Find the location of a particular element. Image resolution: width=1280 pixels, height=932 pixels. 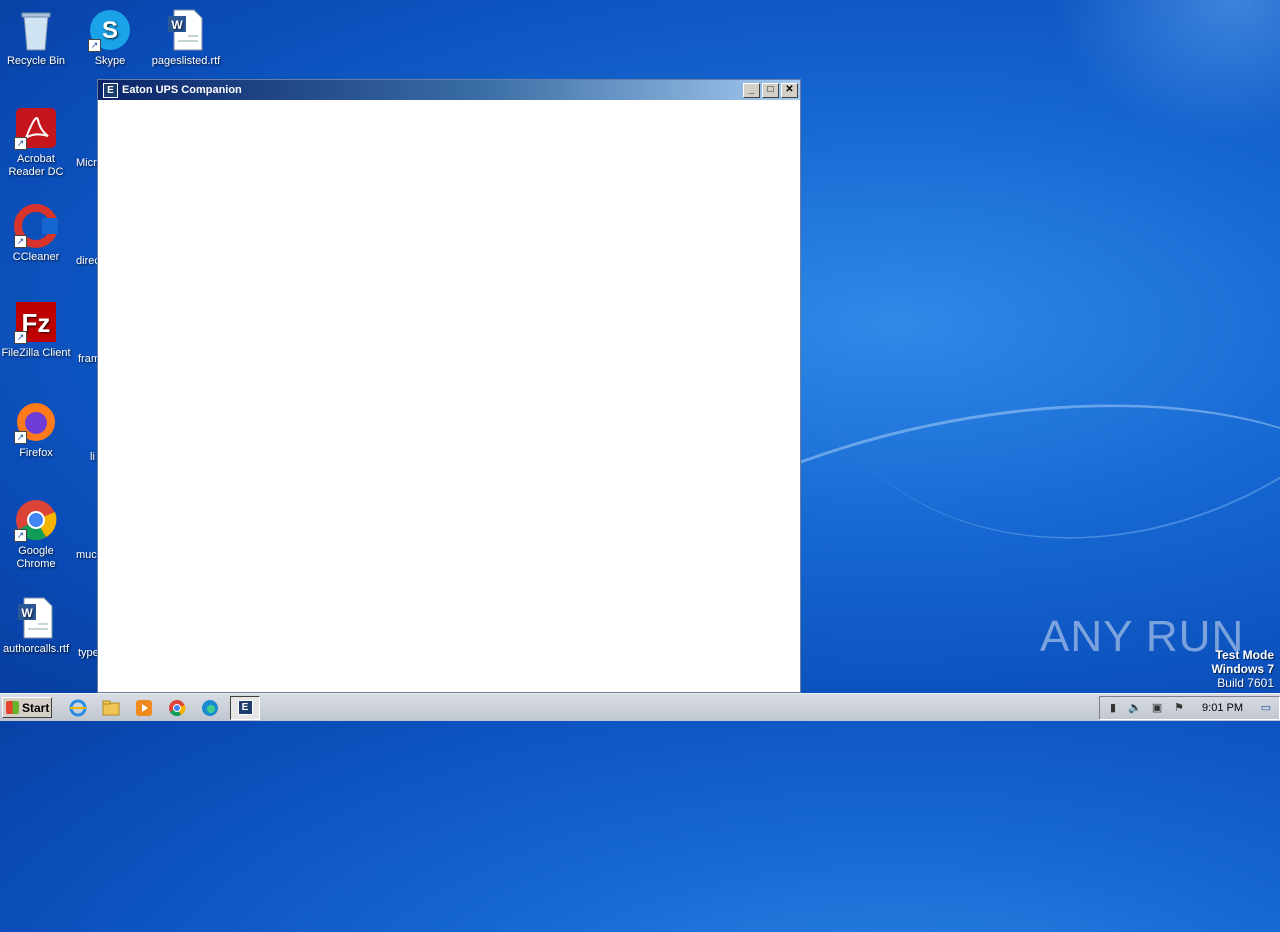

windows-flag-icon is located at coordinates (12, 707).